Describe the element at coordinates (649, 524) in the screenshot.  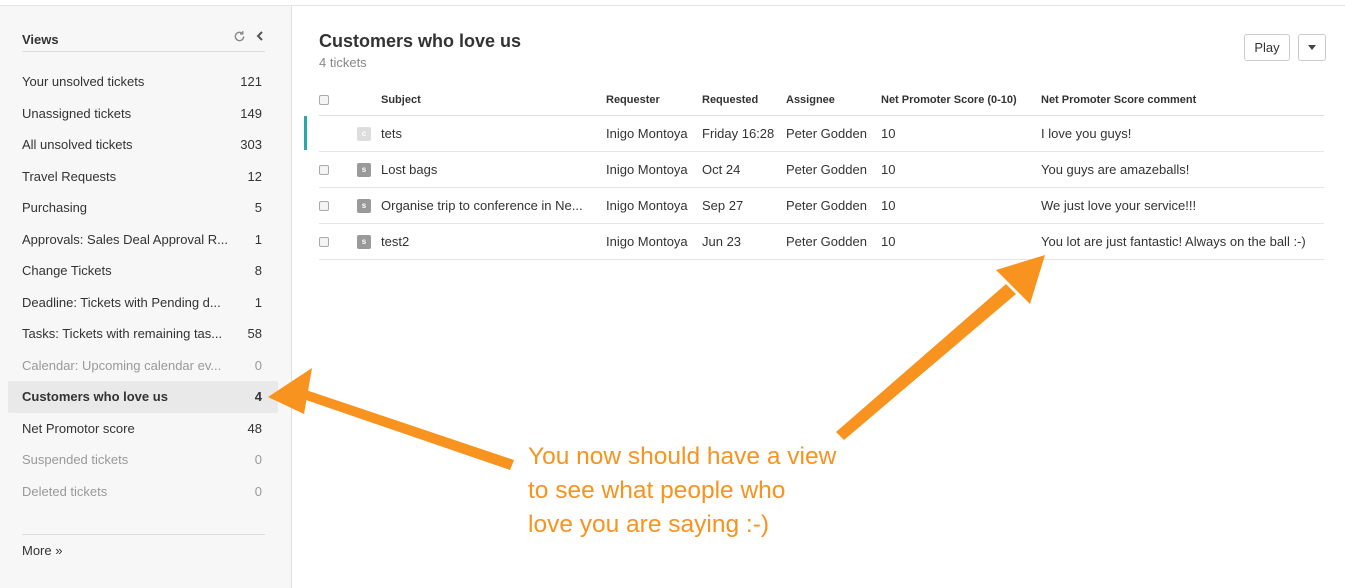
I see `annotation-line: love you are saying :-)` at that location.